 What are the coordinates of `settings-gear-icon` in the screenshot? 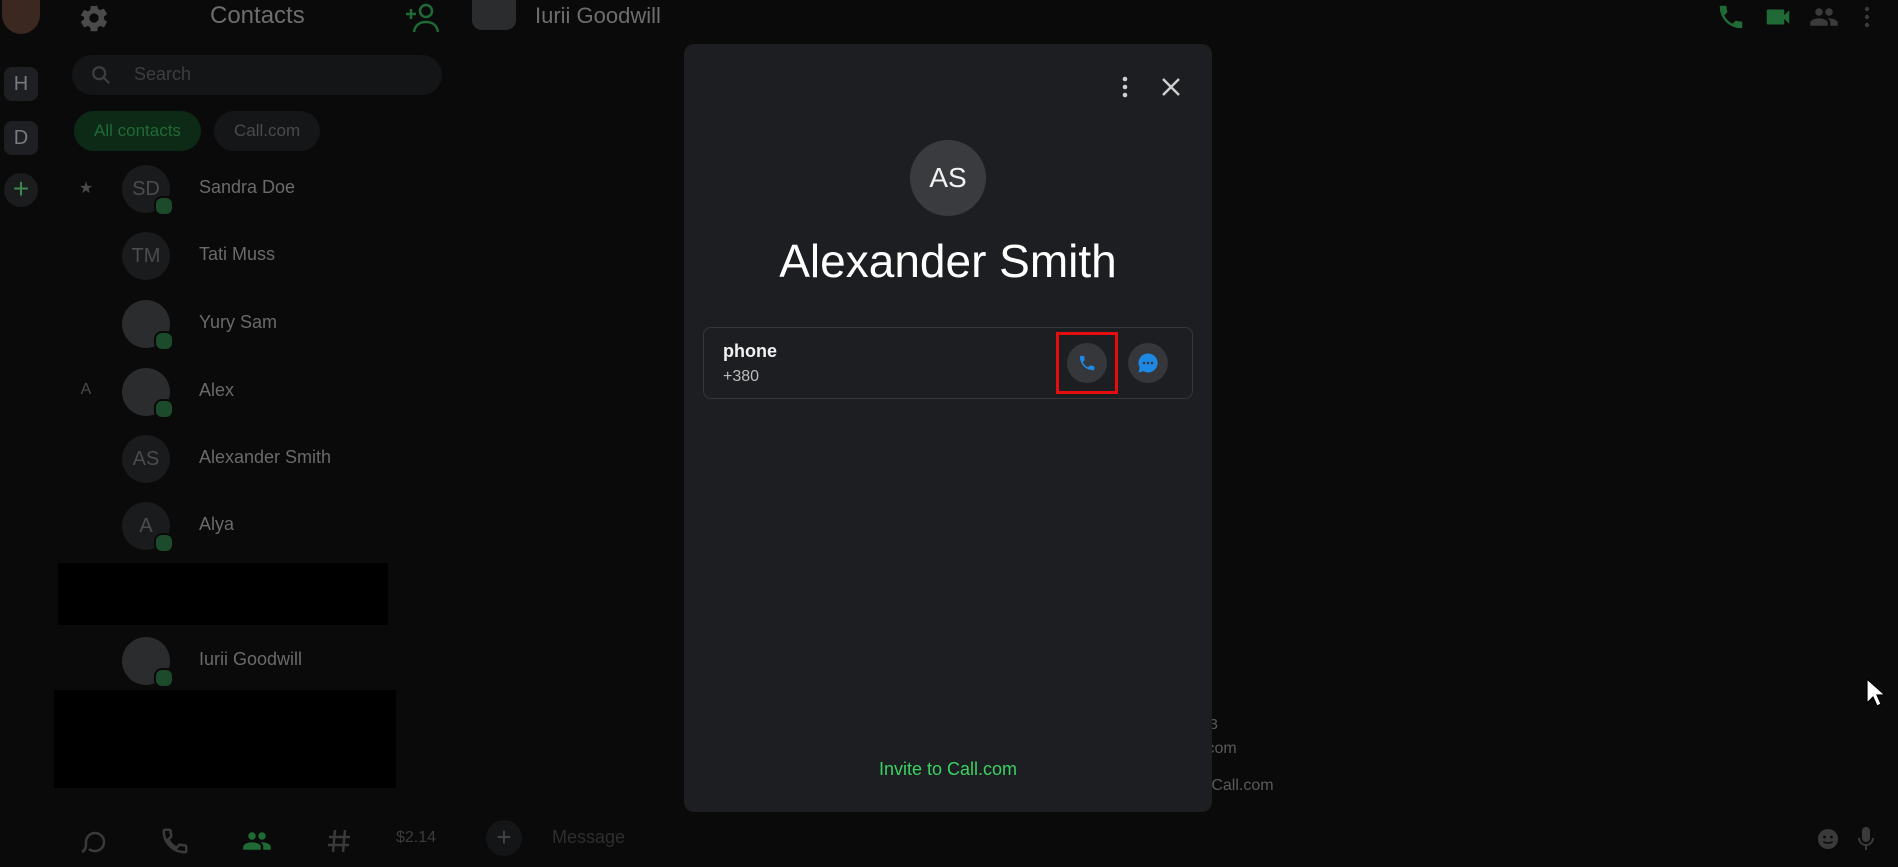 It's located at (94, 18).